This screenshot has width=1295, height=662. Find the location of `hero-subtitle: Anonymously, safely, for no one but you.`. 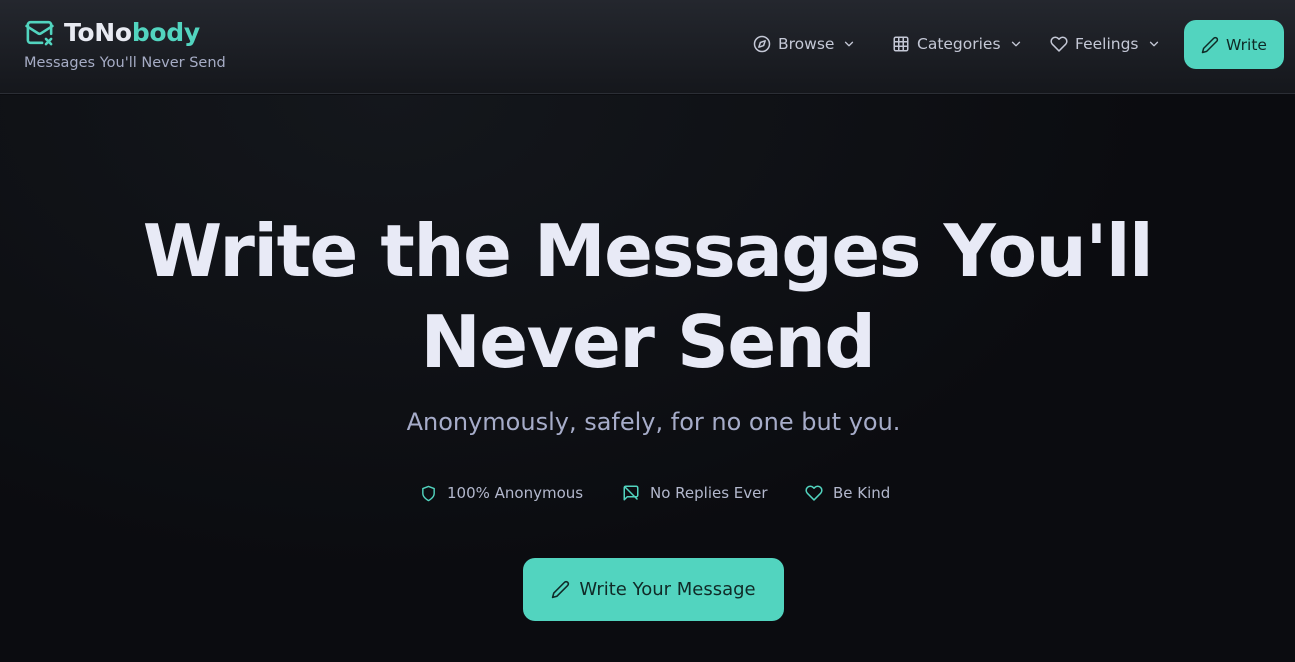

hero-subtitle: Anonymously, safely, for no one but you. is located at coordinates (653, 422).